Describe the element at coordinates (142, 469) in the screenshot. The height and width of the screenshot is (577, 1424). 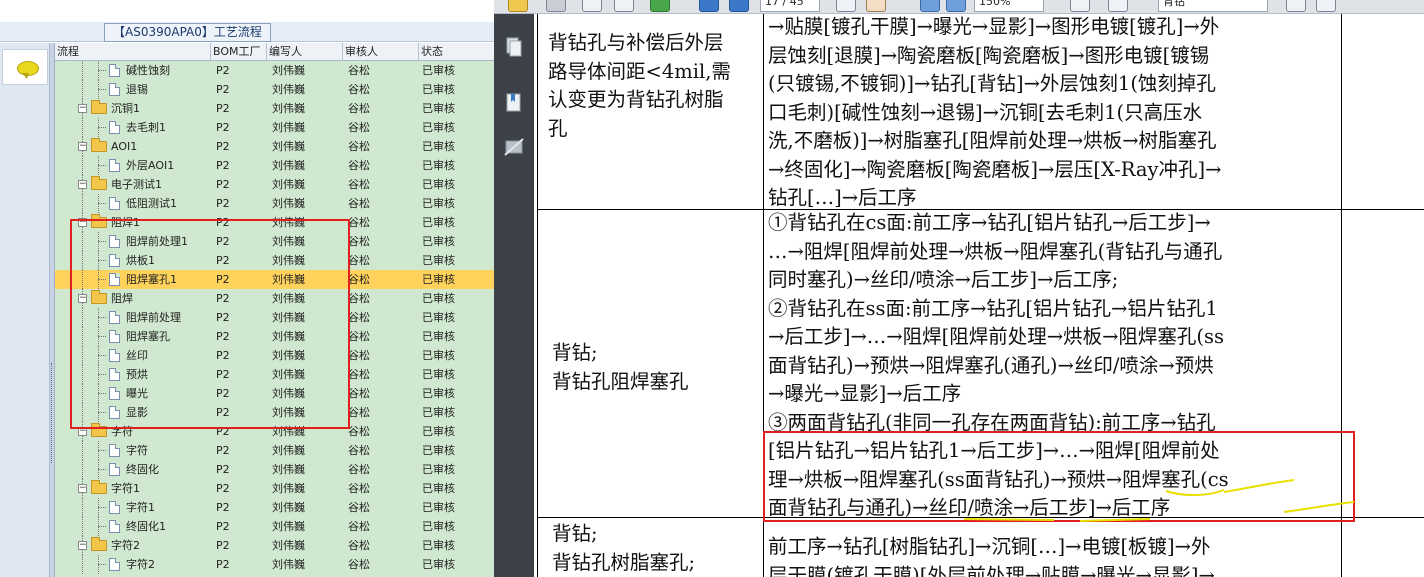
I see `flow-name-label: 终固化` at that location.